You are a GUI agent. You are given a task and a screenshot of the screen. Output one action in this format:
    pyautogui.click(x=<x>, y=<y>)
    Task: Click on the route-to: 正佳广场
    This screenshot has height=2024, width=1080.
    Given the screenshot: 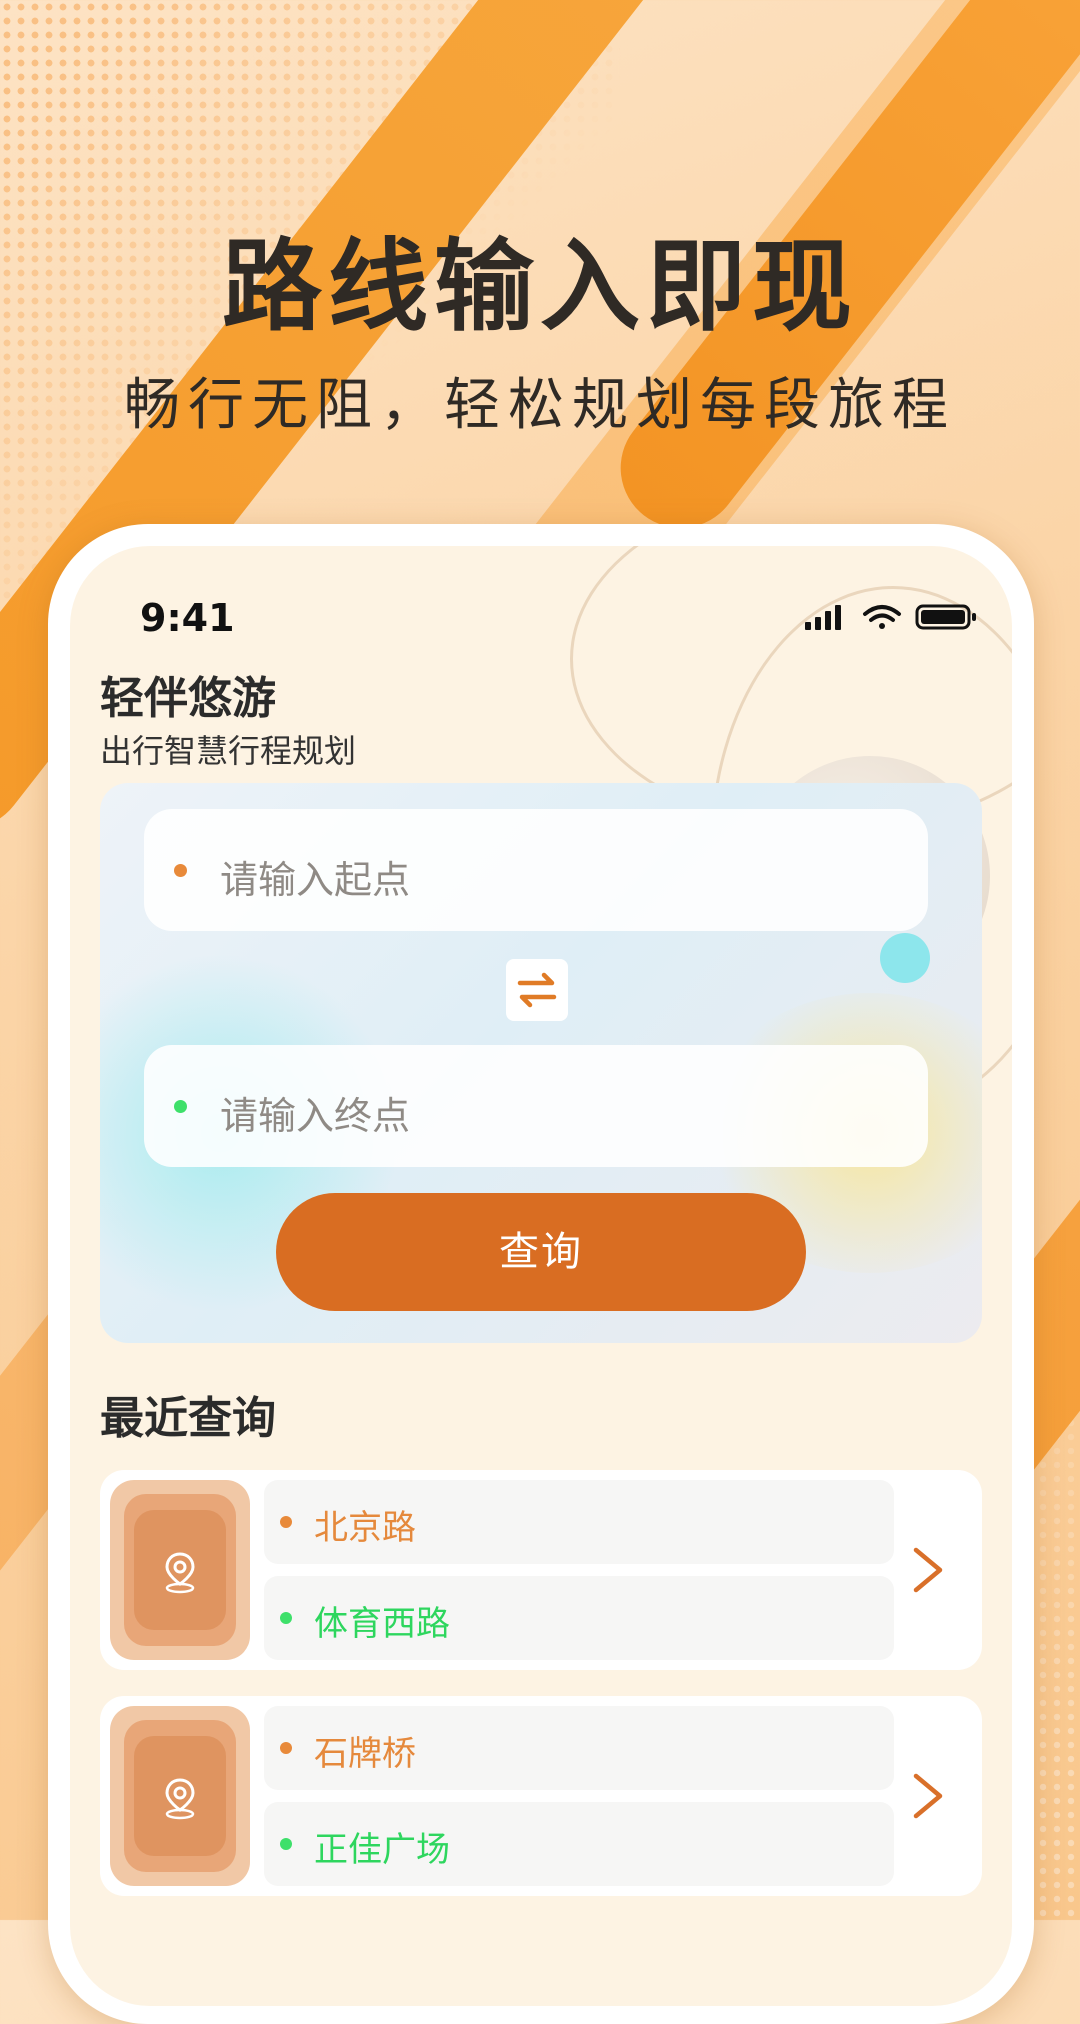 What is the action you would take?
    pyautogui.click(x=382, y=1850)
    